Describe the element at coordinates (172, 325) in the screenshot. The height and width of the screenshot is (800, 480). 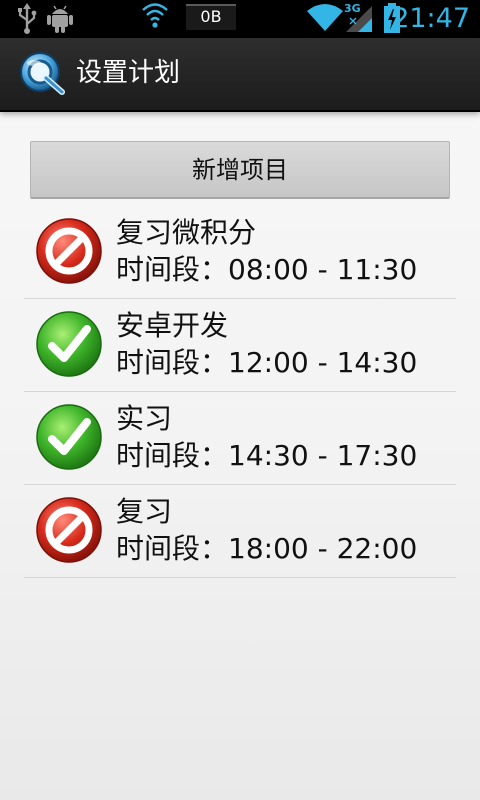
I see `plan-name: 安卓开发` at that location.